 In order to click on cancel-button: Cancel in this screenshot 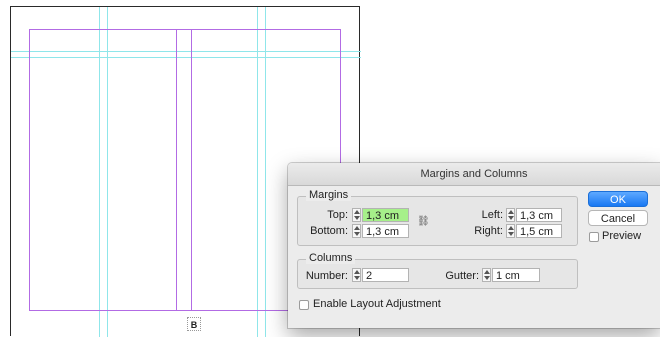, I will do `click(618, 218)`.